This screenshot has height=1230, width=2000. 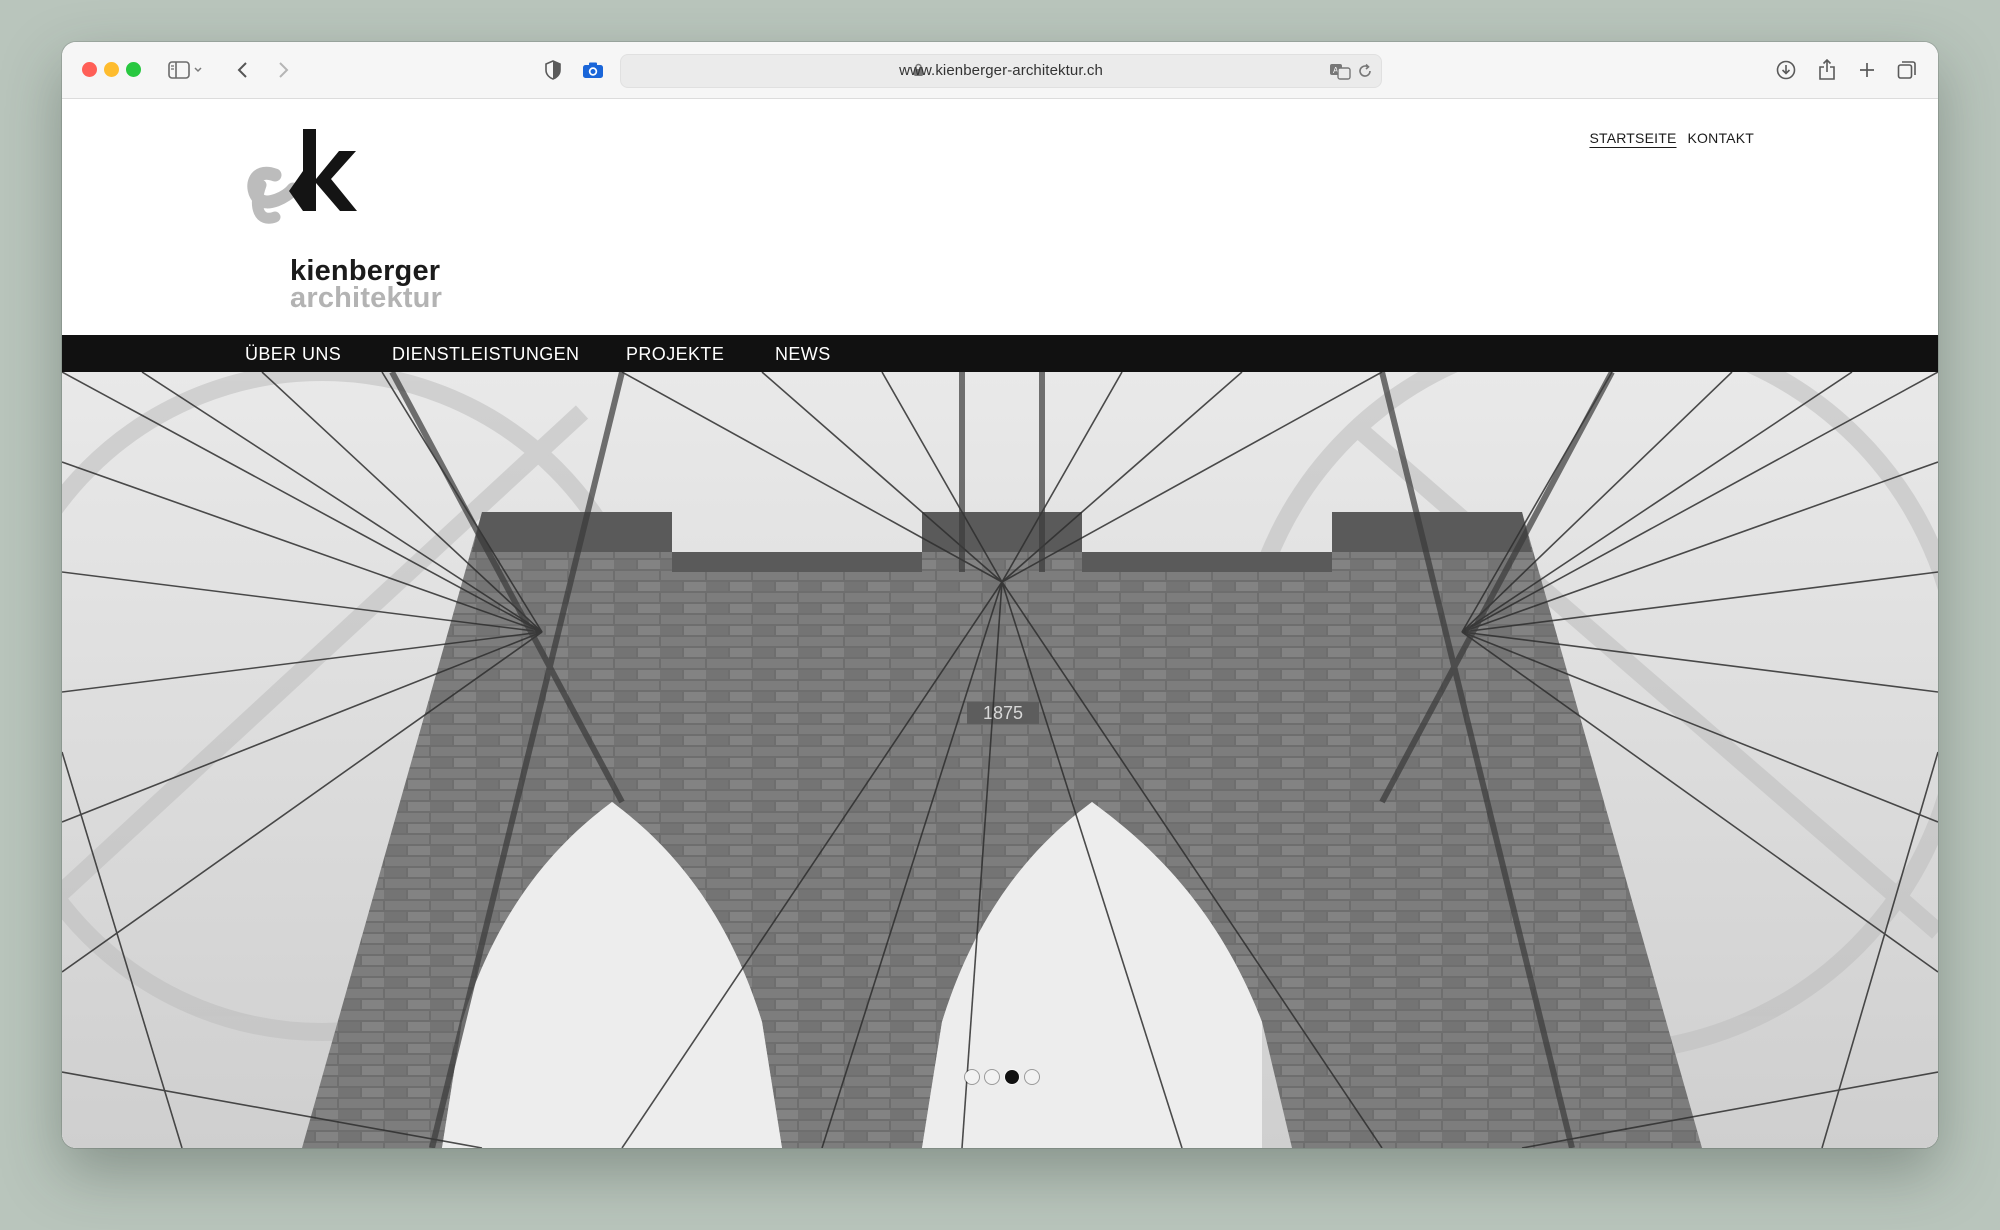 What do you see at coordinates (366, 298) in the screenshot?
I see `brand-name-line2: architektur` at bounding box center [366, 298].